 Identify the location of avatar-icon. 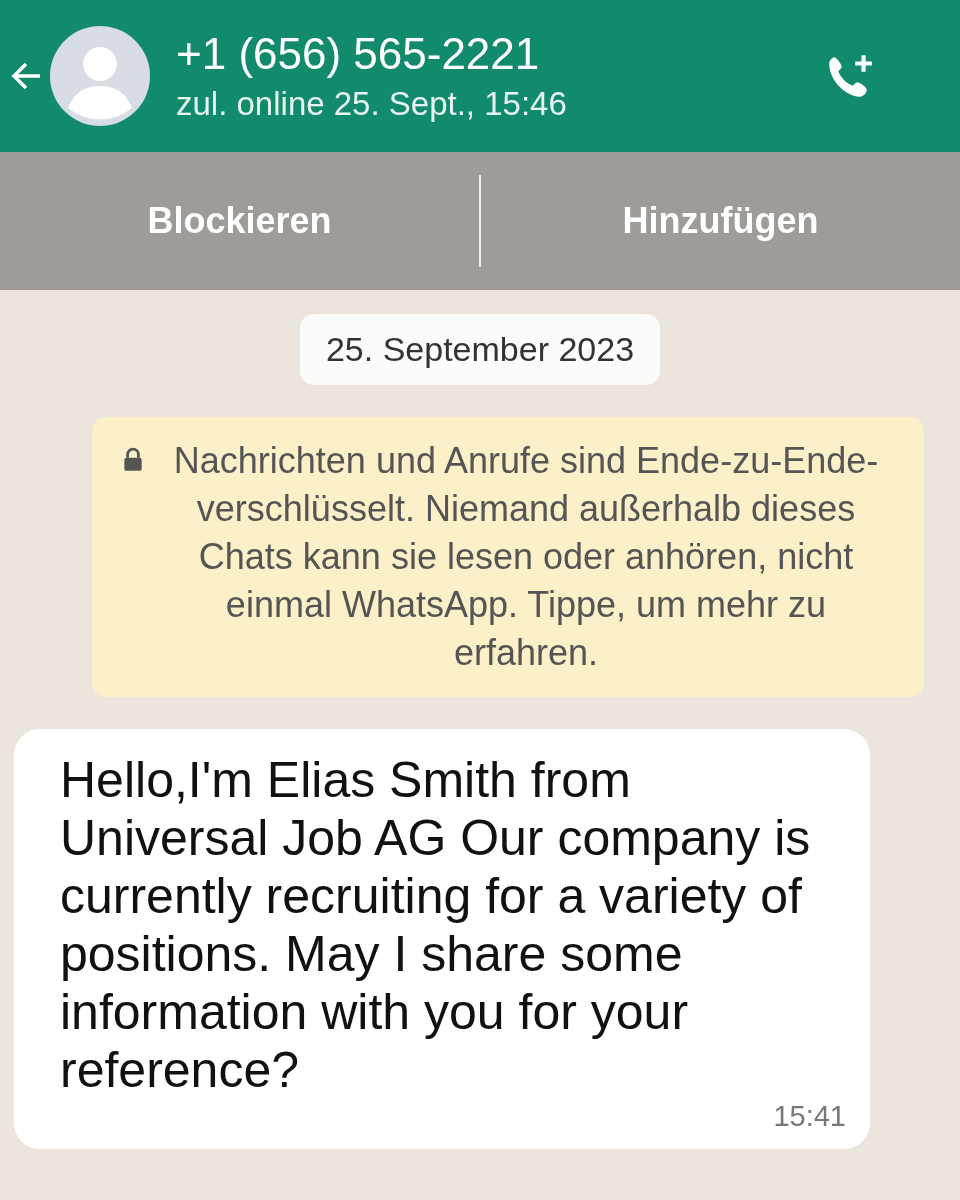
(100, 76).